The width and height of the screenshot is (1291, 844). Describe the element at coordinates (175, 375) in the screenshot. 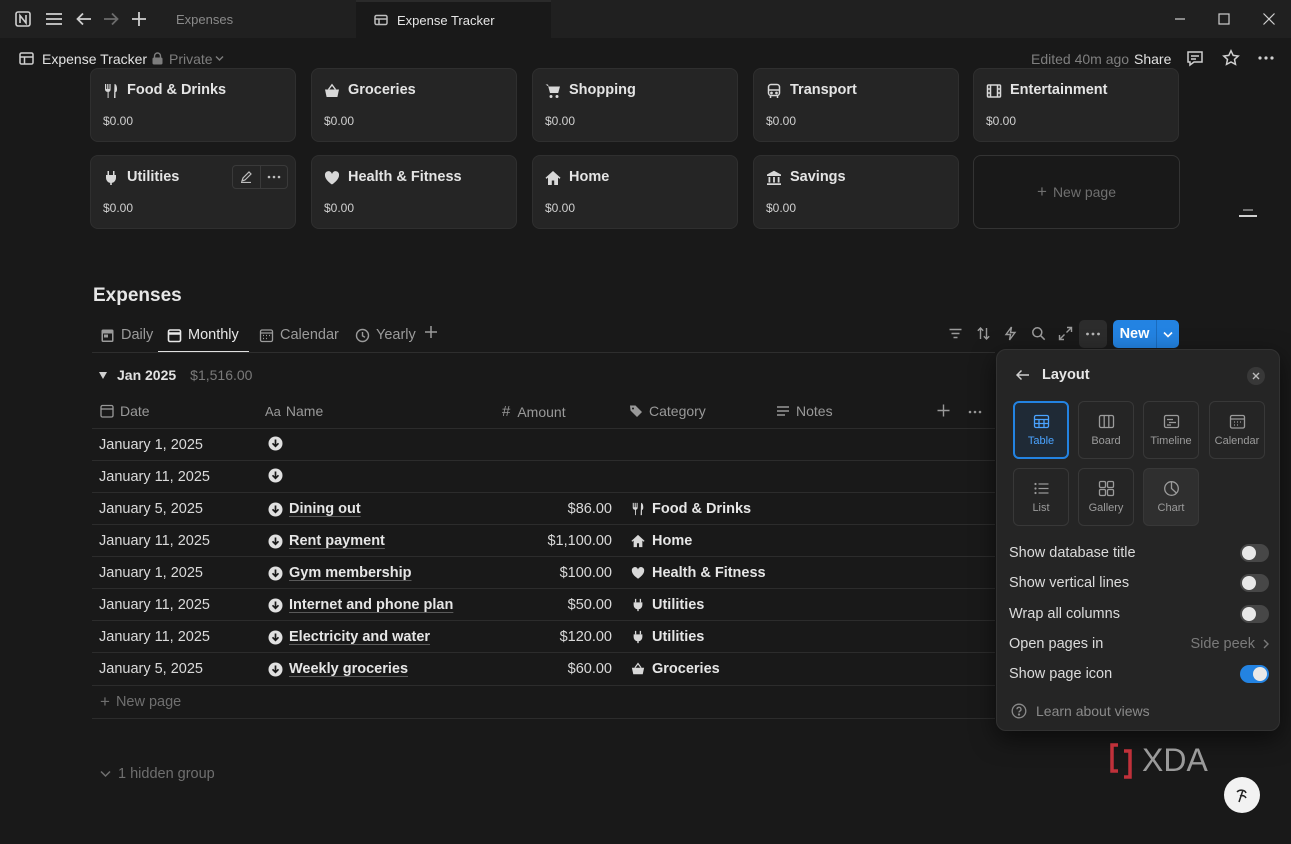

I see `group-header: Jan 2025 $1,516.00` at that location.